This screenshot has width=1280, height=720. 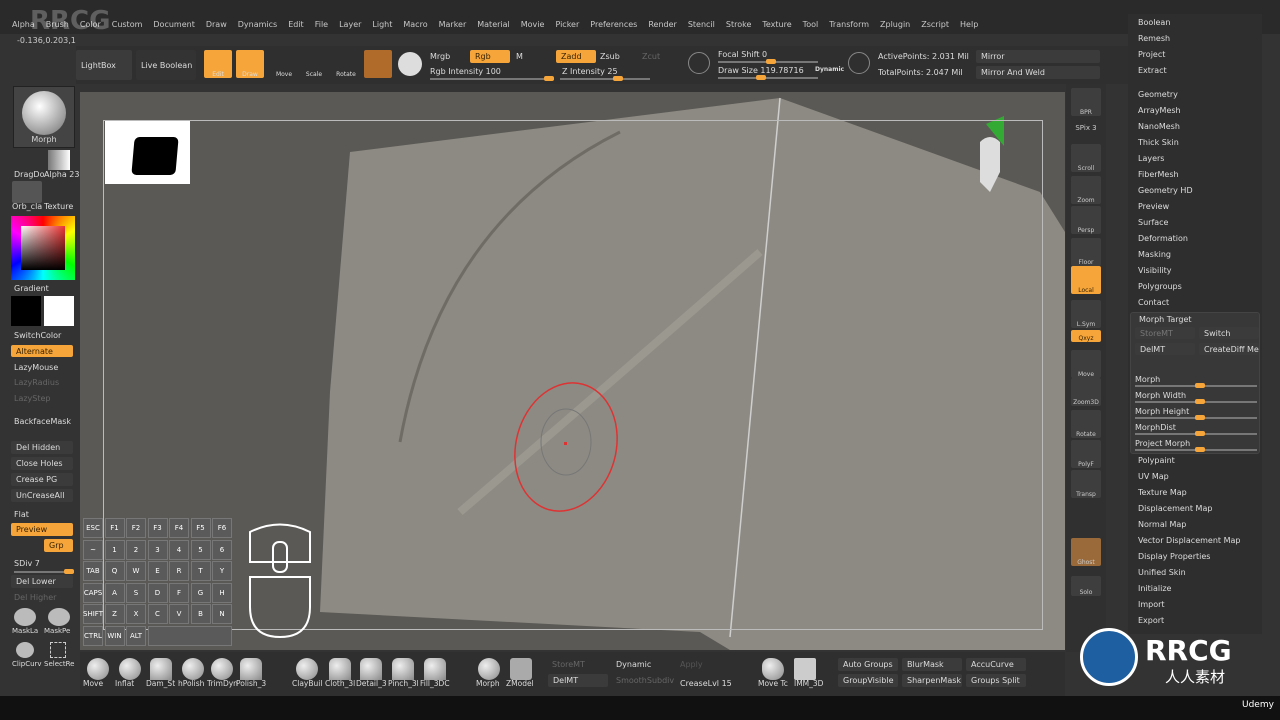 I want to click on palette-displacement-map: Displacement Map, so click(x=1175, y=508).